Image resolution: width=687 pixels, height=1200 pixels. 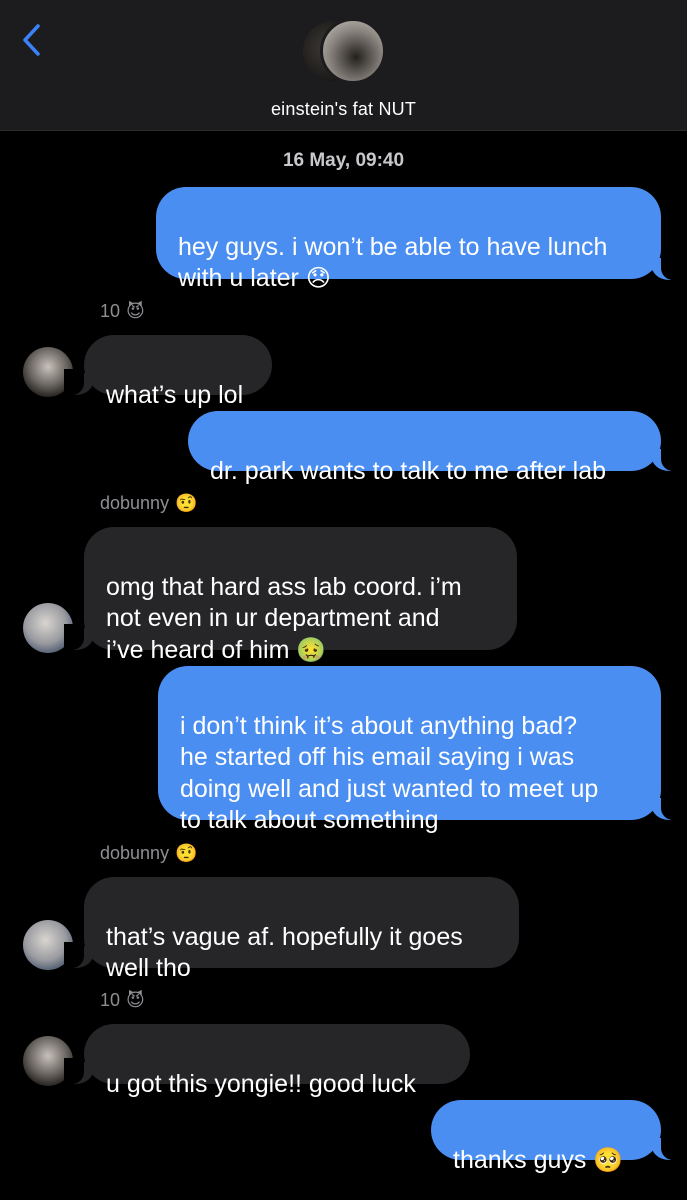 What do you see at coordinates (343, 109) in the screenshot?
I see `chat-title: einstein's fat NUT` at bounding box center [343, 109].